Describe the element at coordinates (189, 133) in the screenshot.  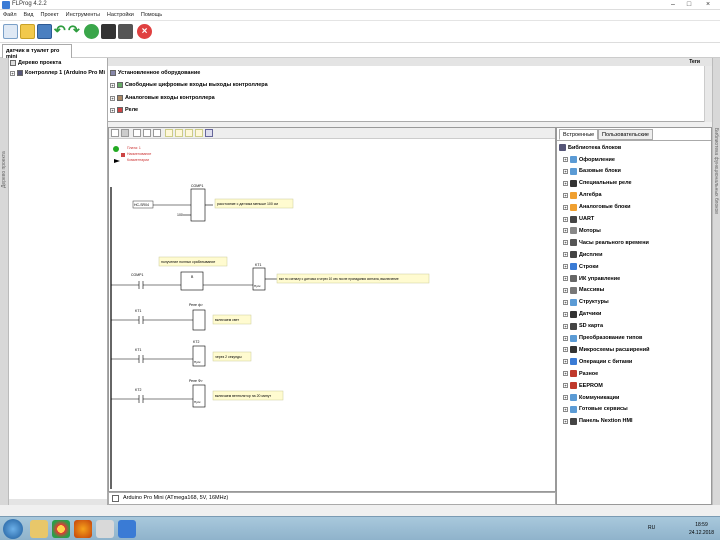
I see `wire-icon` at that location.